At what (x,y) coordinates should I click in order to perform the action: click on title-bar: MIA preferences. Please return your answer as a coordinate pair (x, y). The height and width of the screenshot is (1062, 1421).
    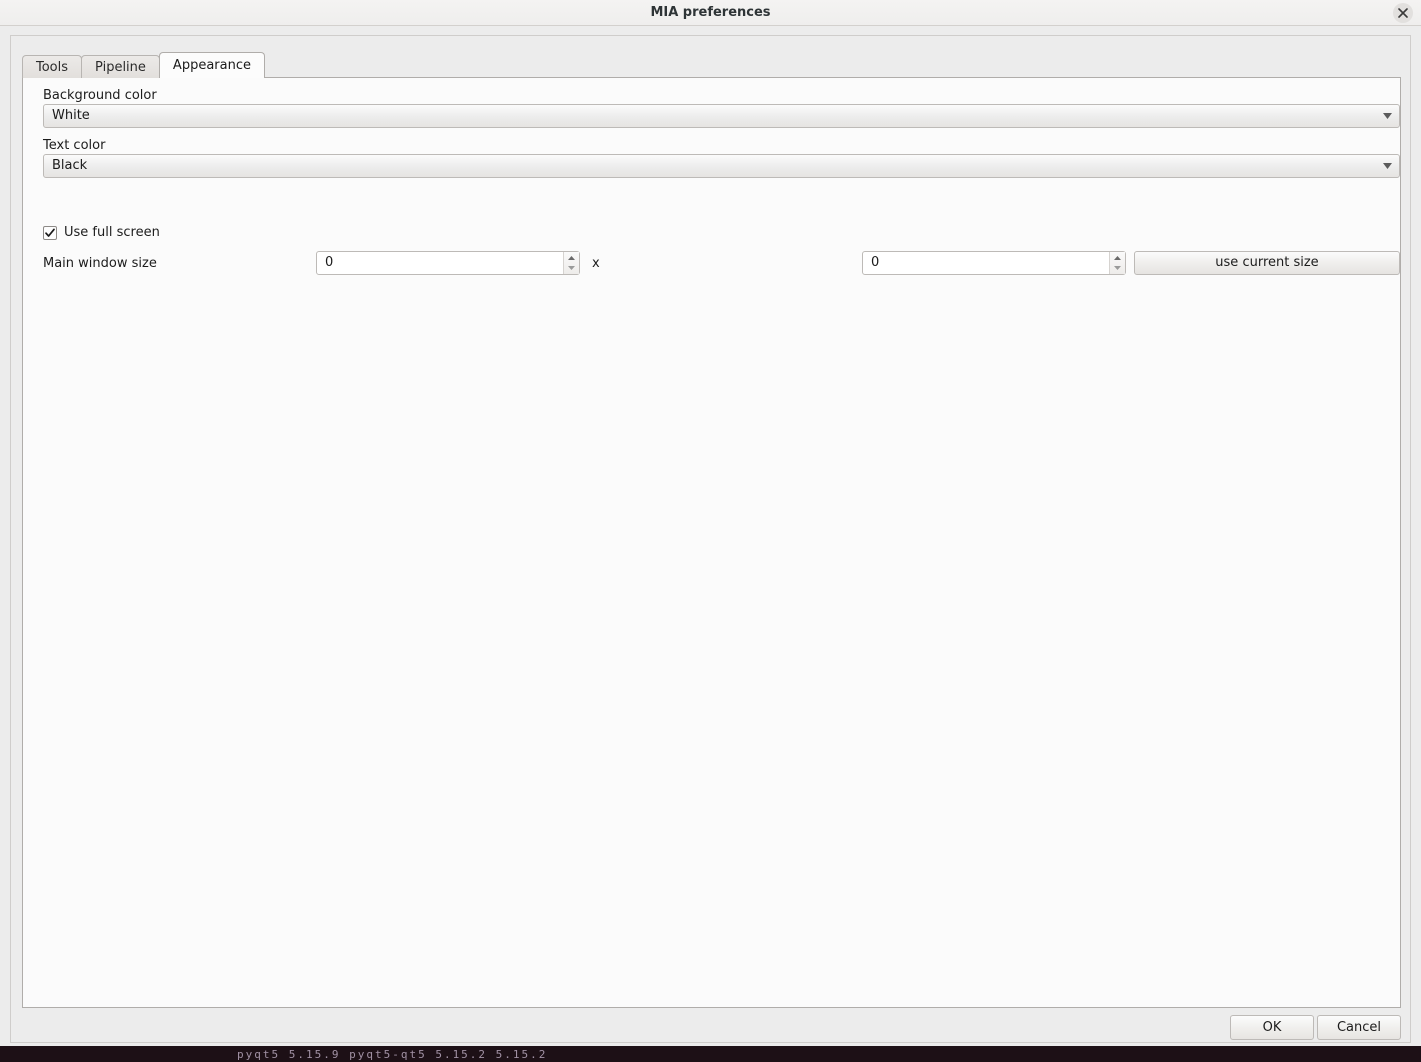
    Looking at the image, I should click on (710, 13).